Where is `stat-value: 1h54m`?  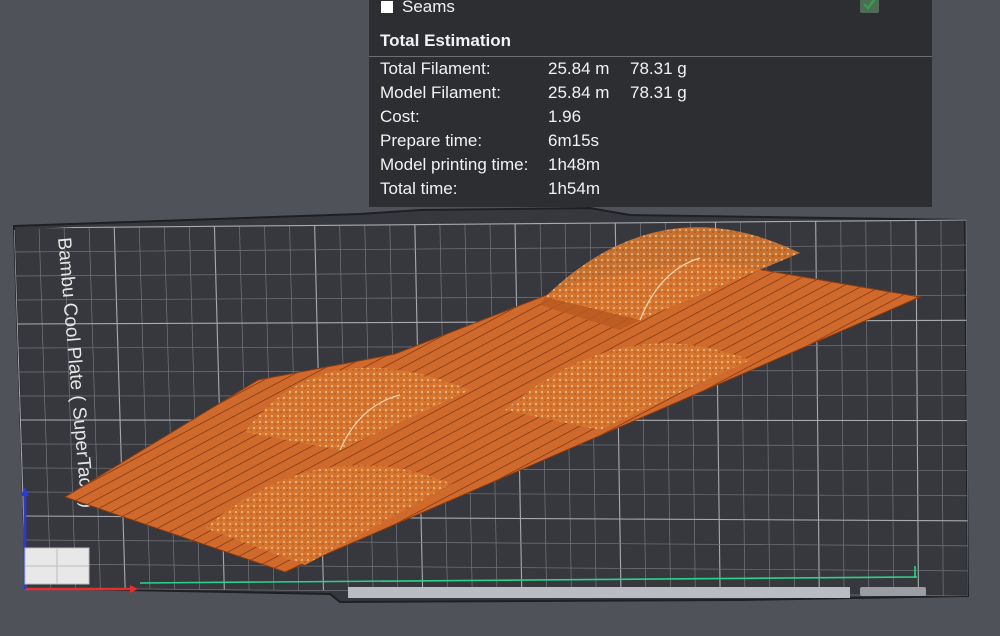 stat-value: 1h54m is located at coordinates (574, 188).